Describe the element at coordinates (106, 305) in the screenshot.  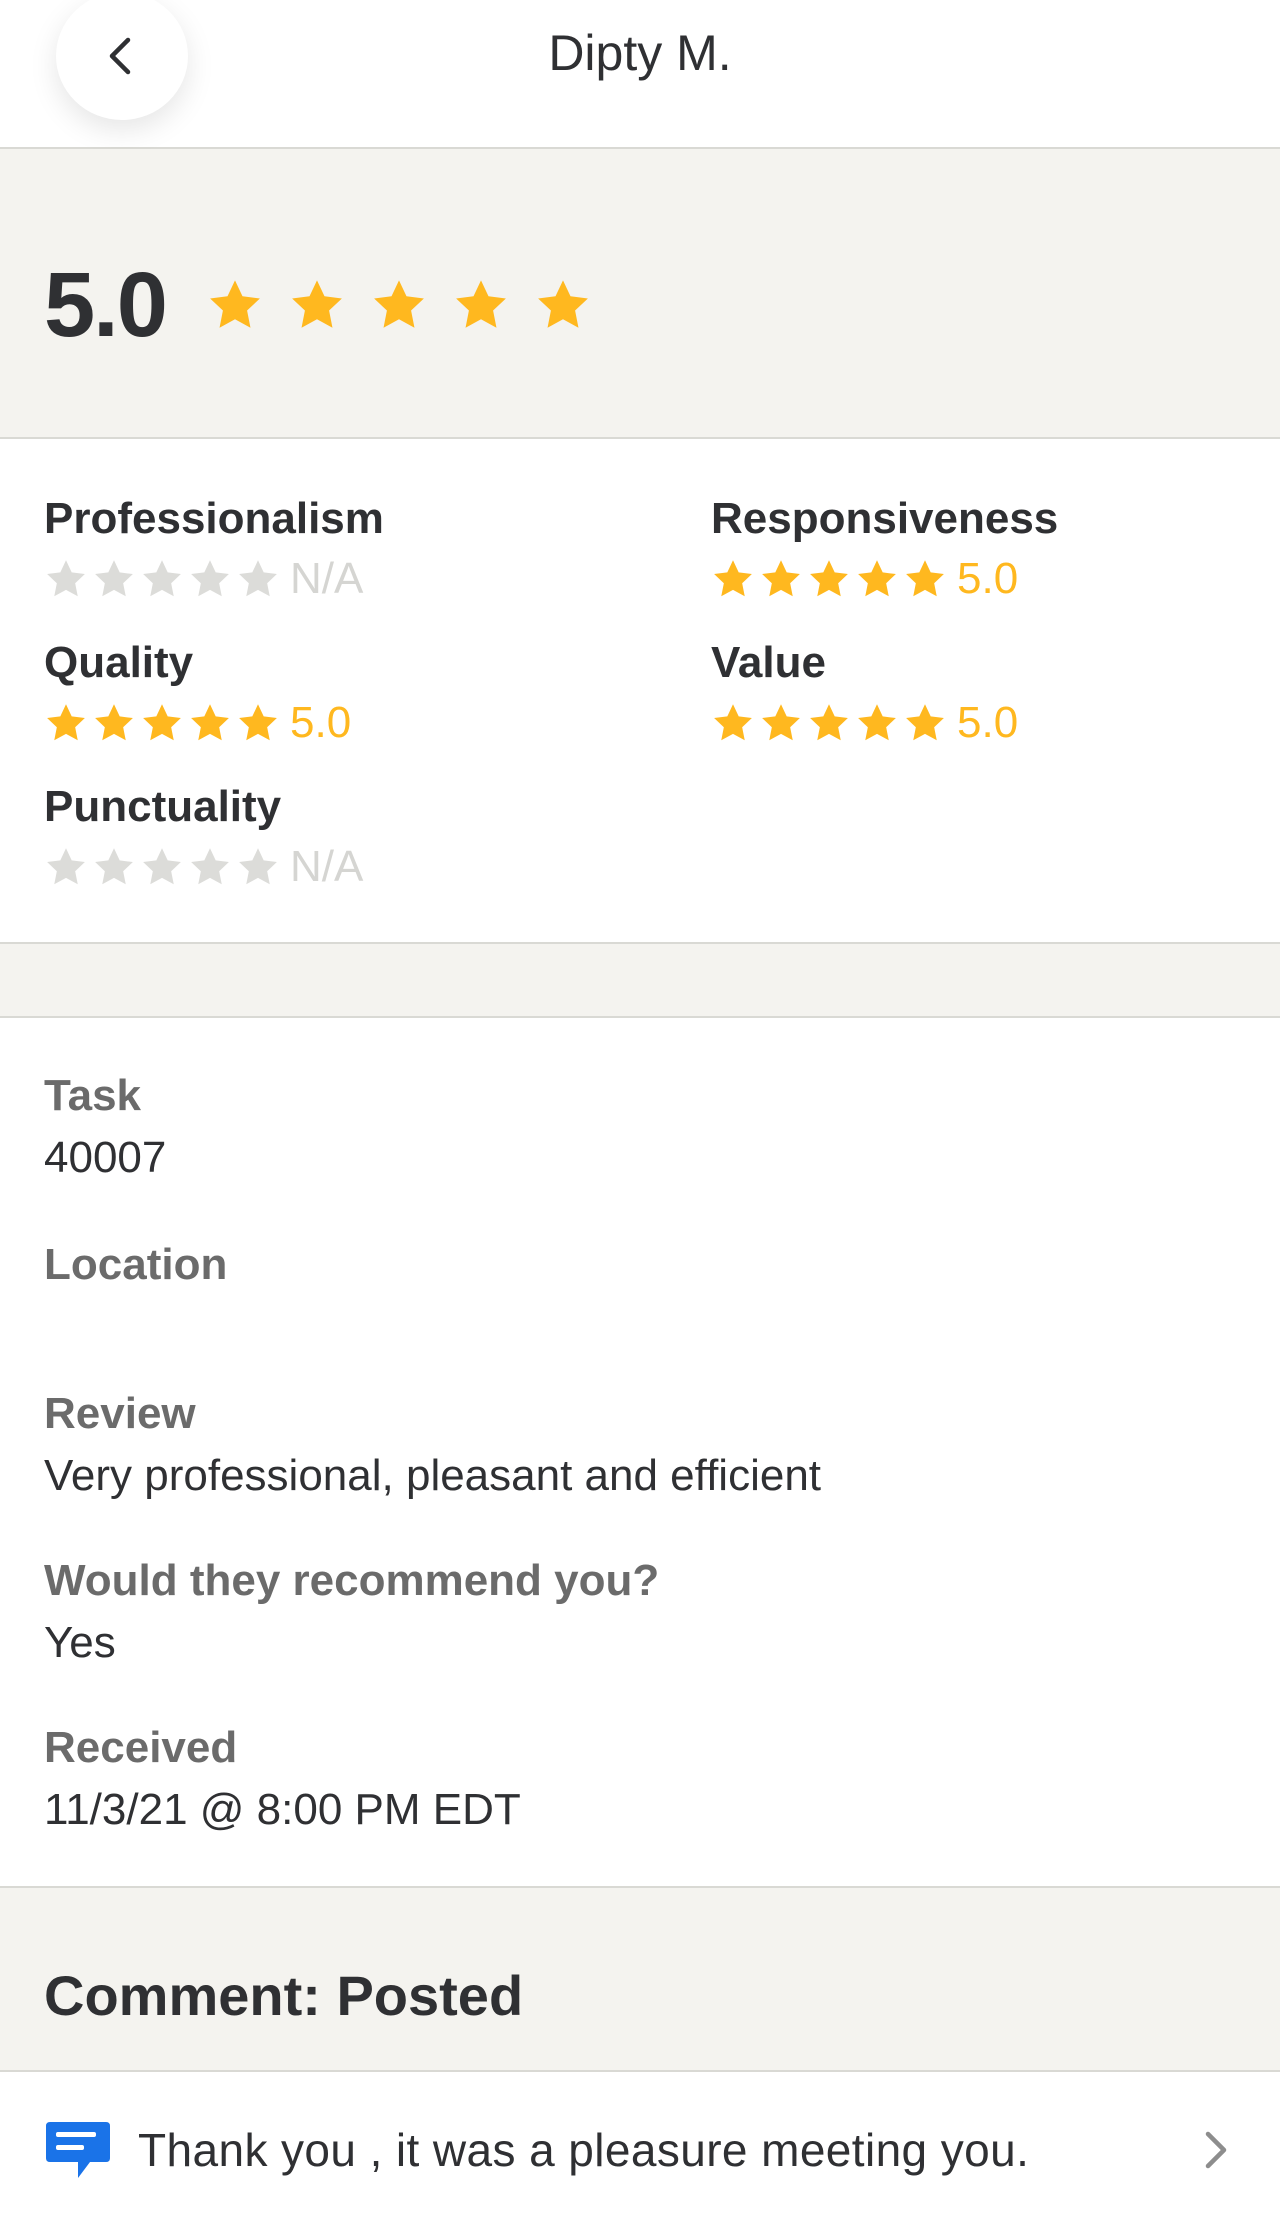
I see `overall-score: 5.0` at that location.